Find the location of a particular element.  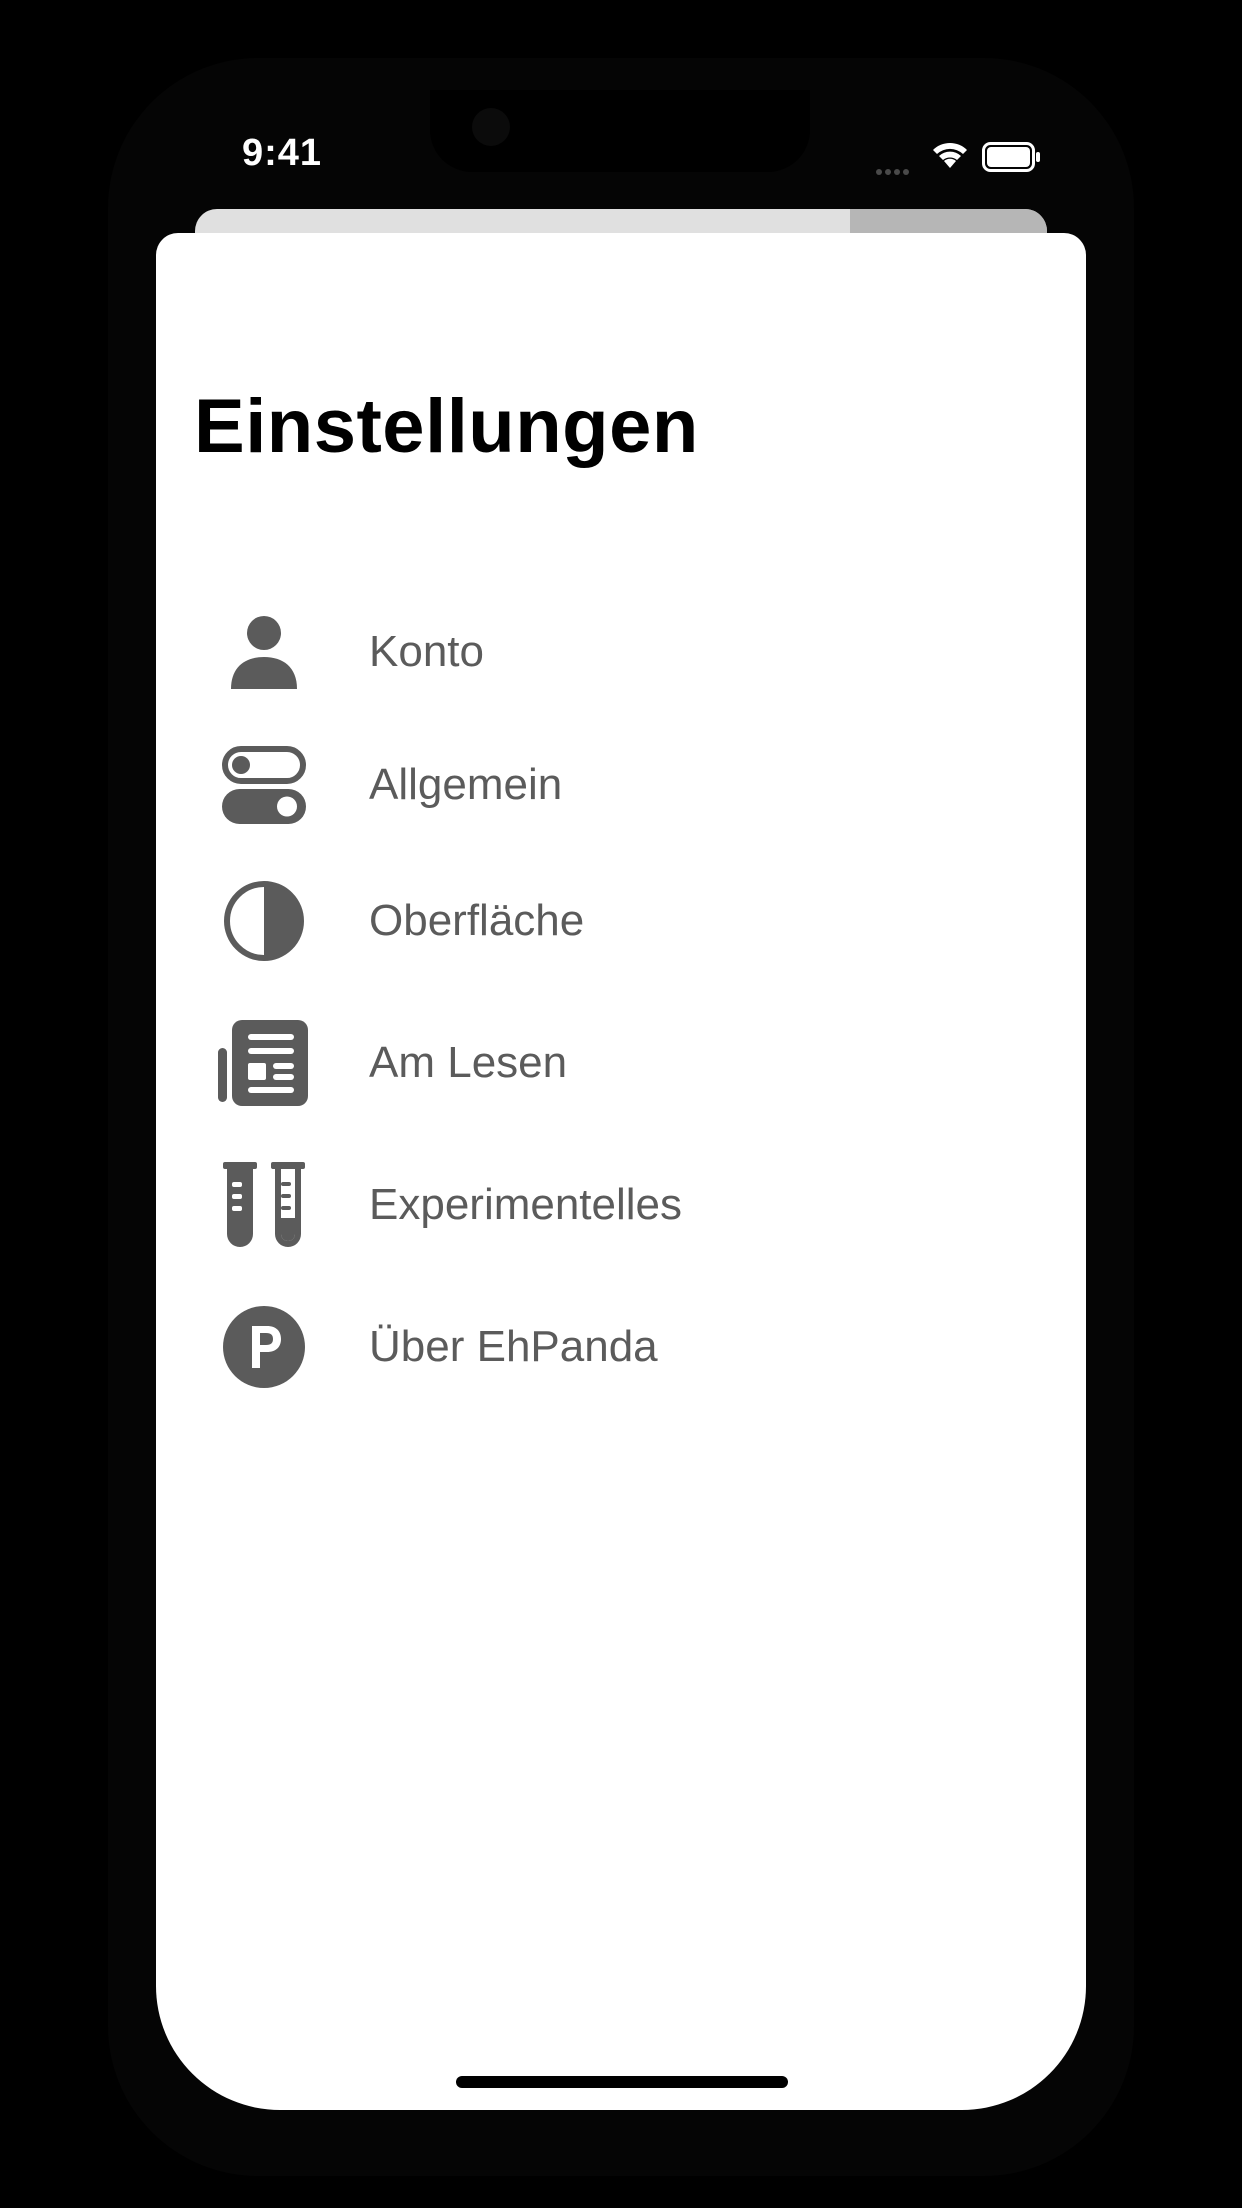

switches-icon is located at coordinates (264, 785).